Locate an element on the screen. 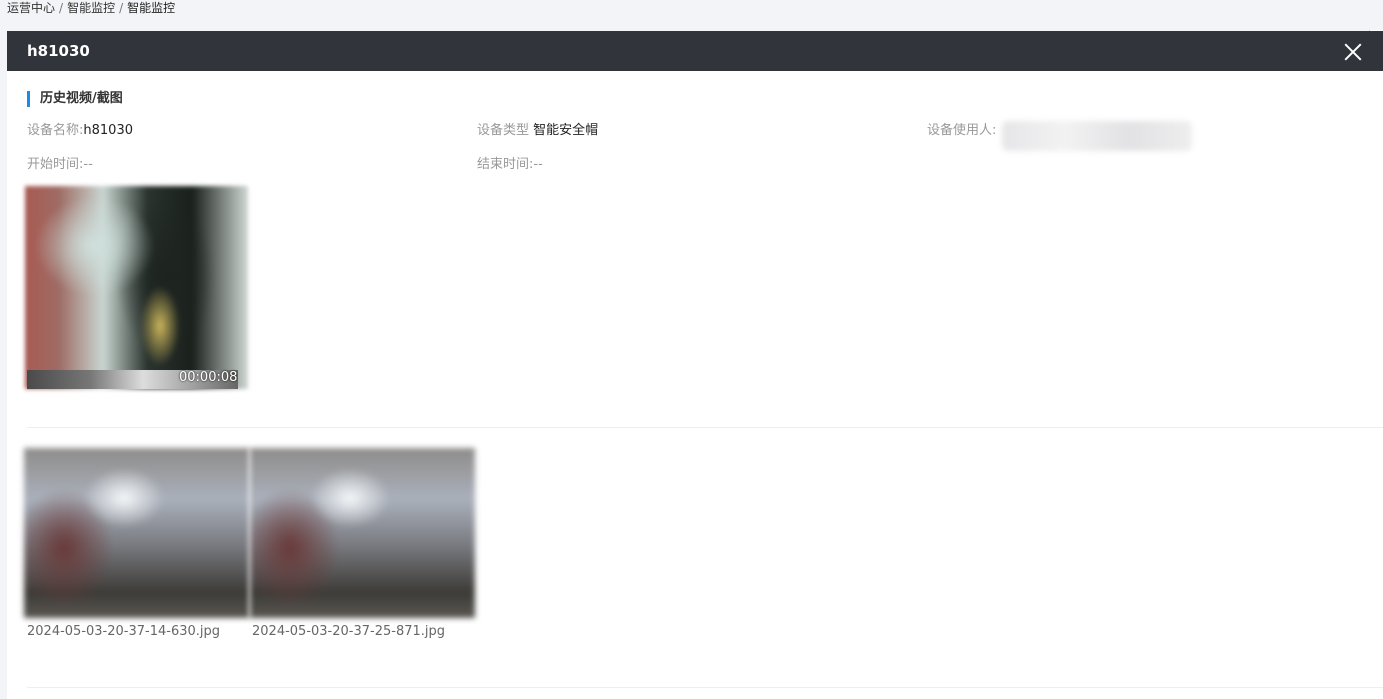 The image size is (1383, 699). section-title-history: 历史视频/截图 is located at coordinates (75, 99).